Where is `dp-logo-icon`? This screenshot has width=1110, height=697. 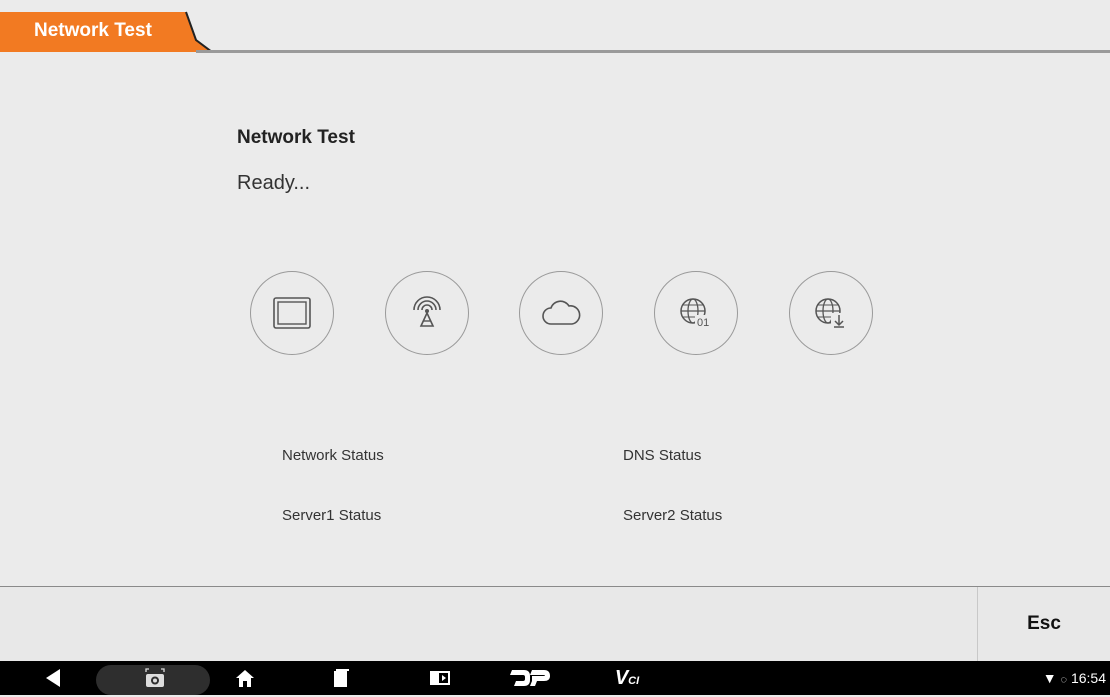
dp-logo-icon is located at coordinates (530, 678).